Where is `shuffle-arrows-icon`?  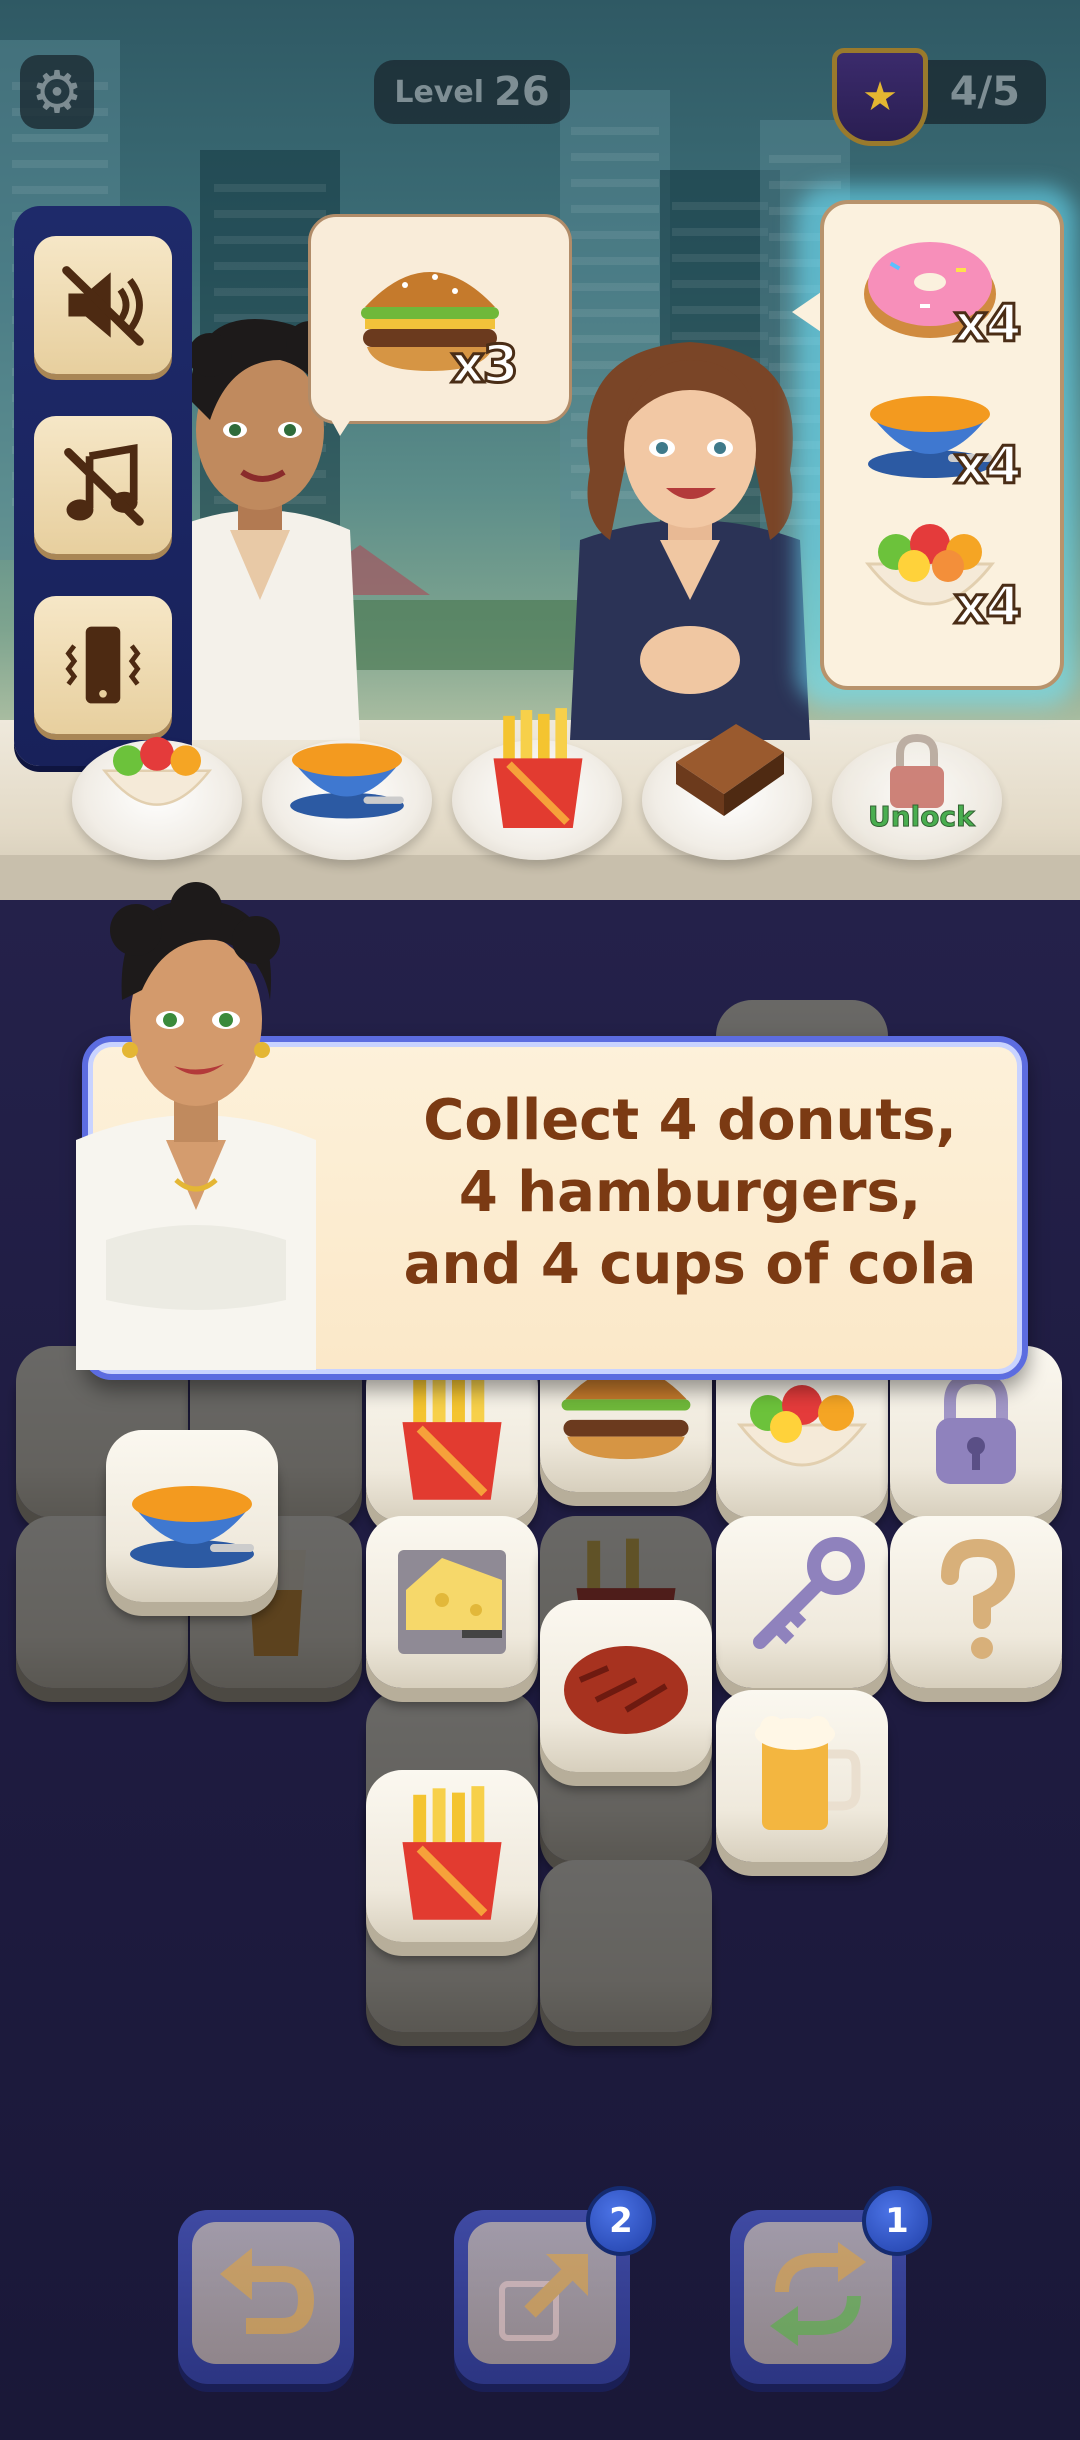
shuffle-arrows-icon is located at coordinates (818, 2294).